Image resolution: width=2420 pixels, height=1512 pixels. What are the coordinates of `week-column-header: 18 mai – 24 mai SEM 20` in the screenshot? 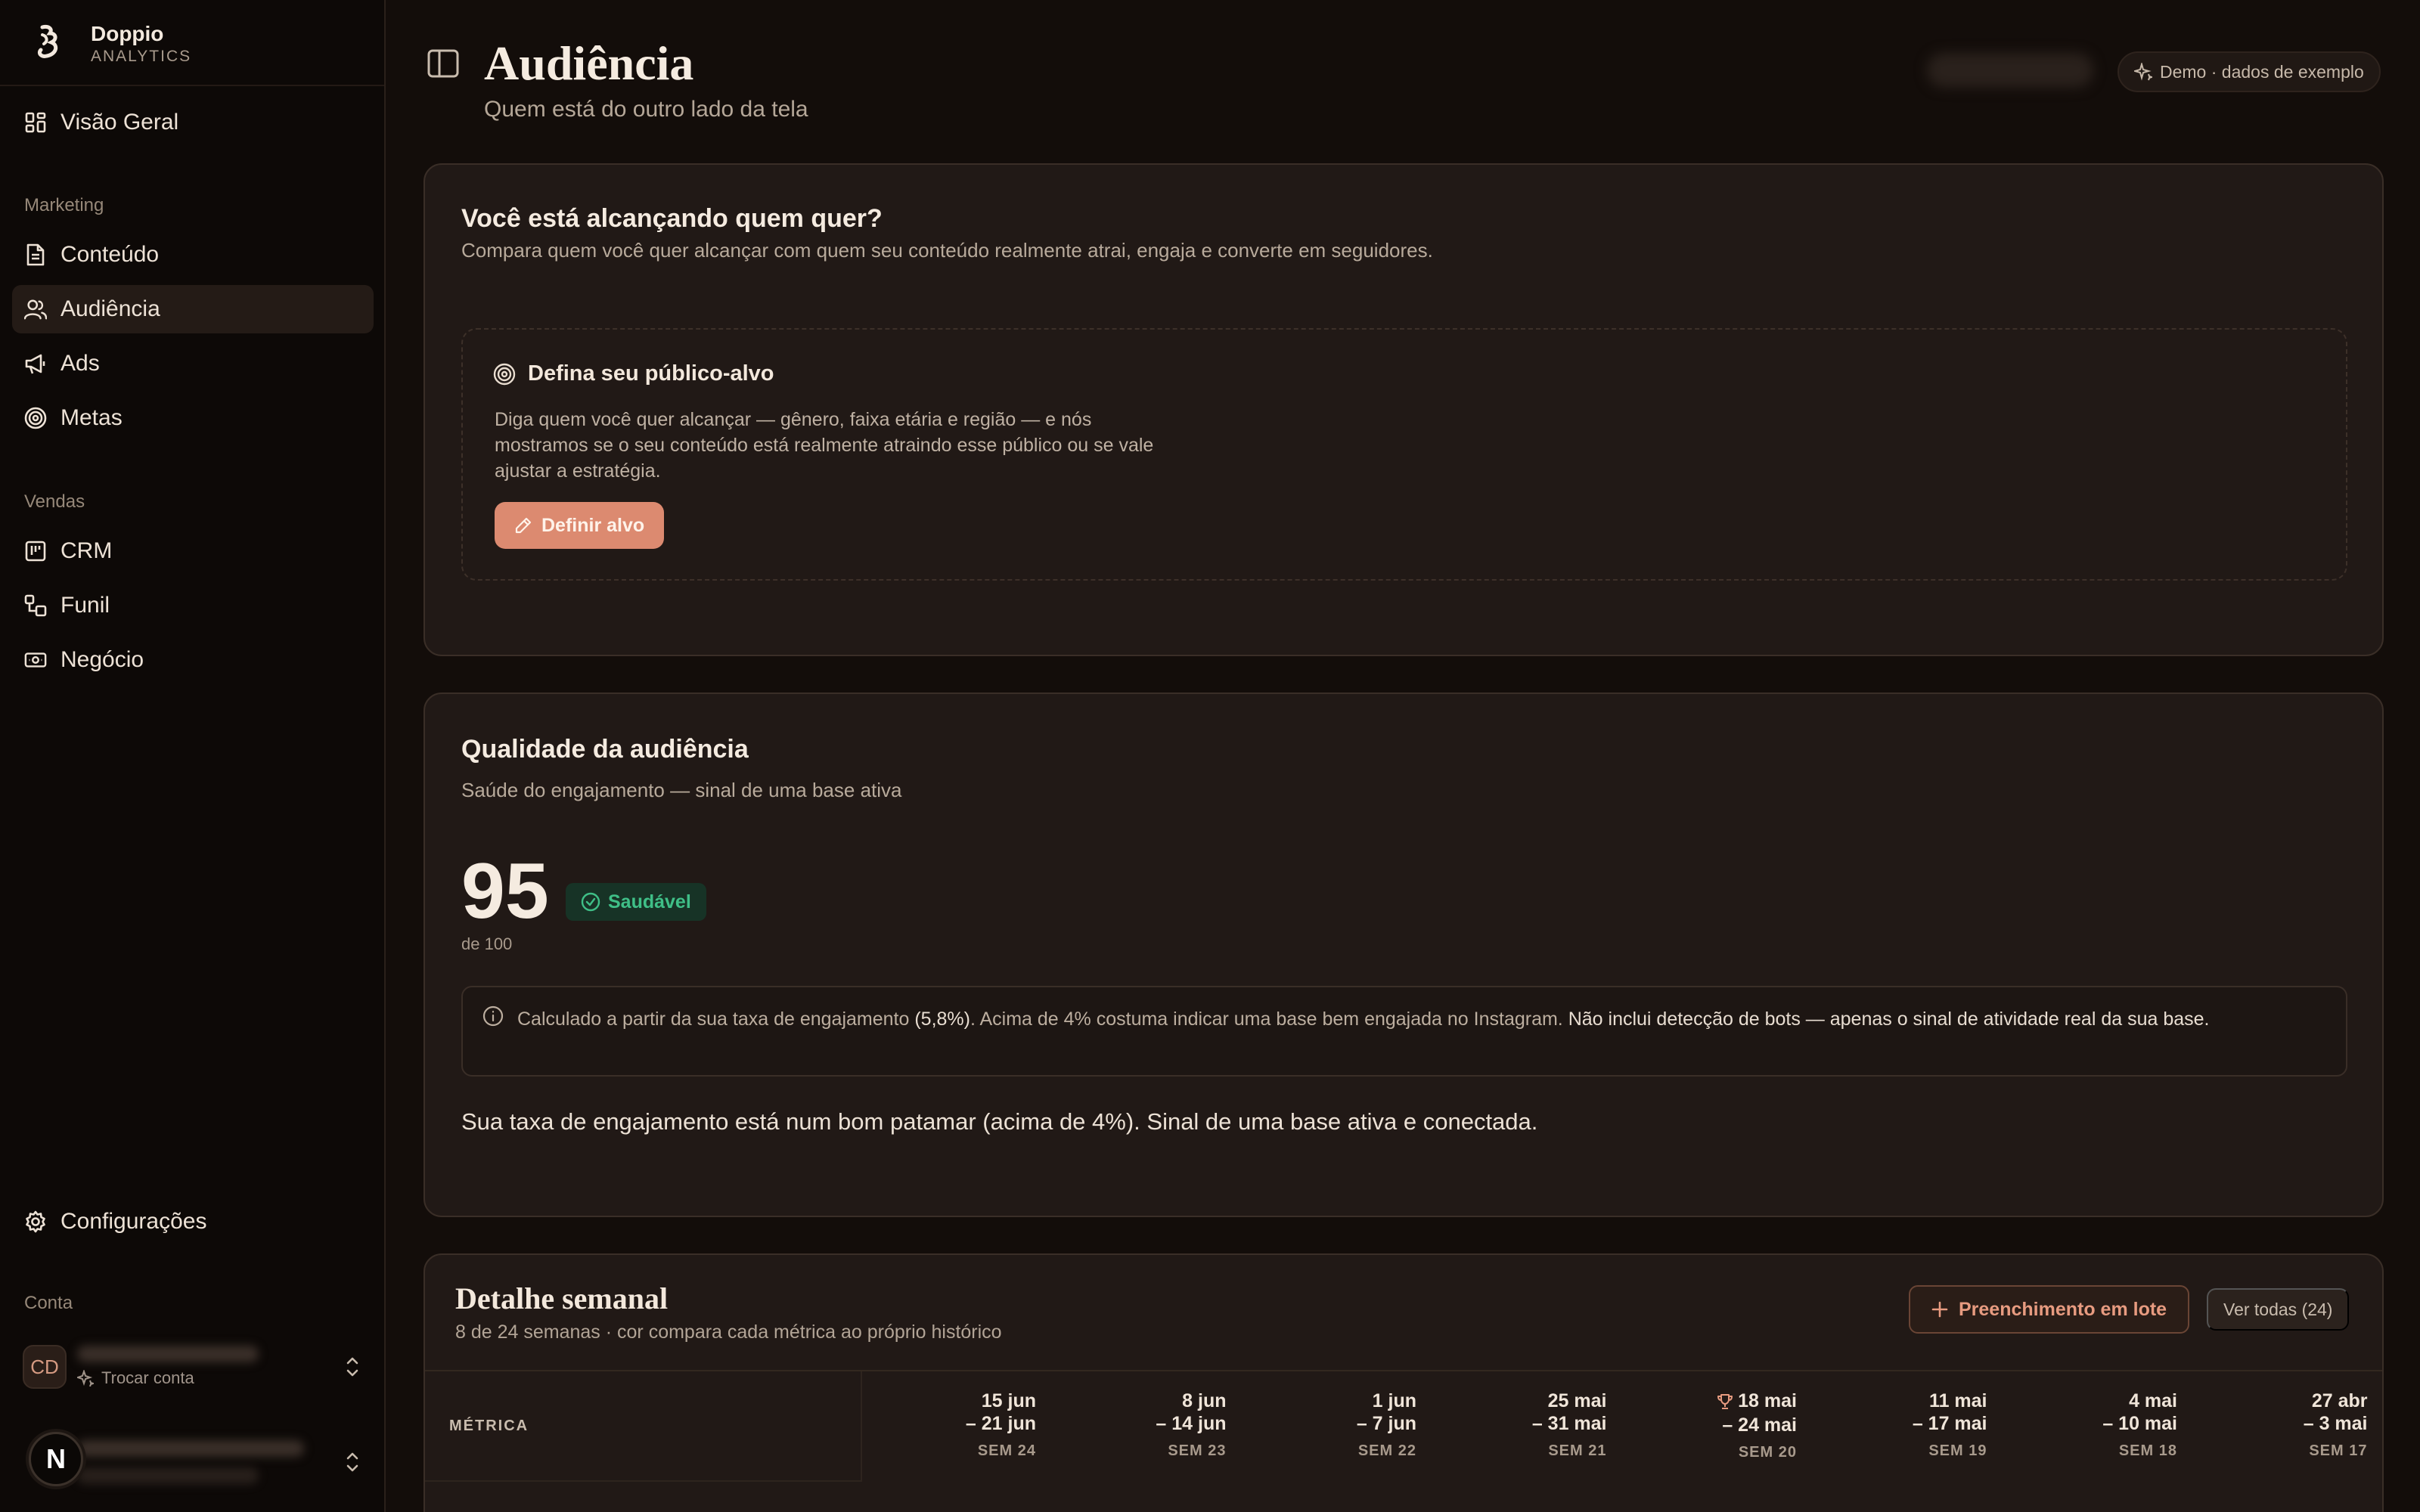 It's located at (1713, 1425).